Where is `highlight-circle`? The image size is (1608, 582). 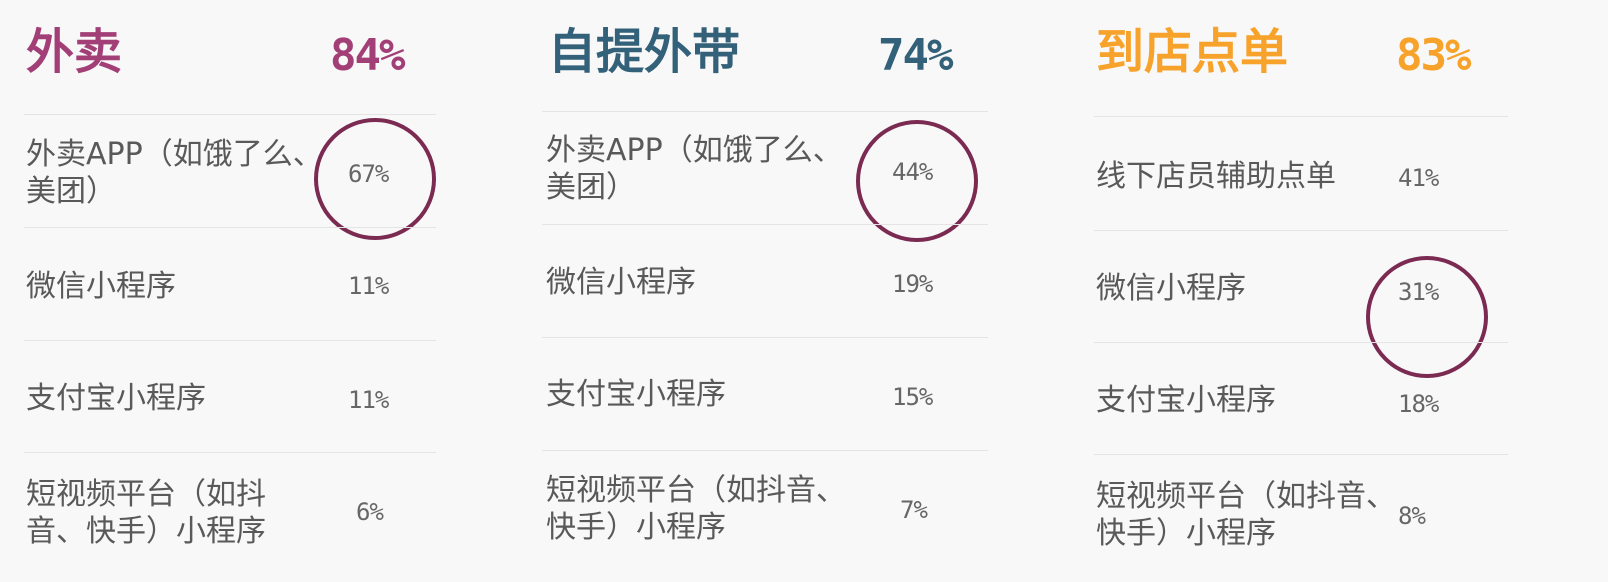
highlight-circle is located at coordinates (1427, 317).